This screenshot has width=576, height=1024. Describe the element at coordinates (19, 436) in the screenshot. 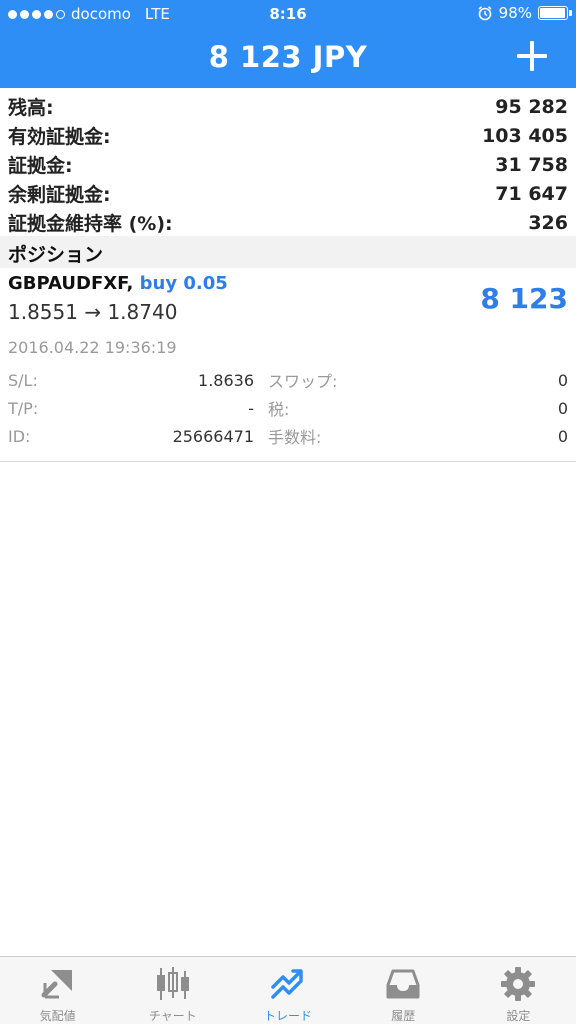

I see `detail-label: ID:` at that location.